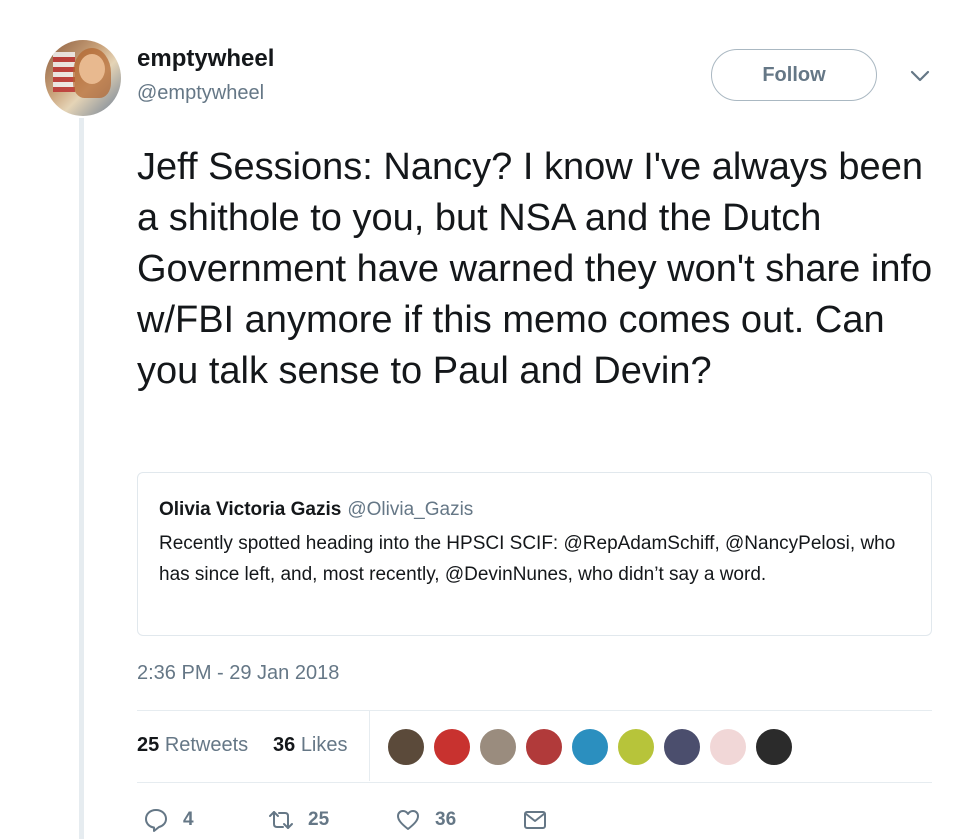 The image size is (980, 839). Describe the element at coordinates (534, 782) in the screenshot. I see `stats-bottom-divider` at that location.